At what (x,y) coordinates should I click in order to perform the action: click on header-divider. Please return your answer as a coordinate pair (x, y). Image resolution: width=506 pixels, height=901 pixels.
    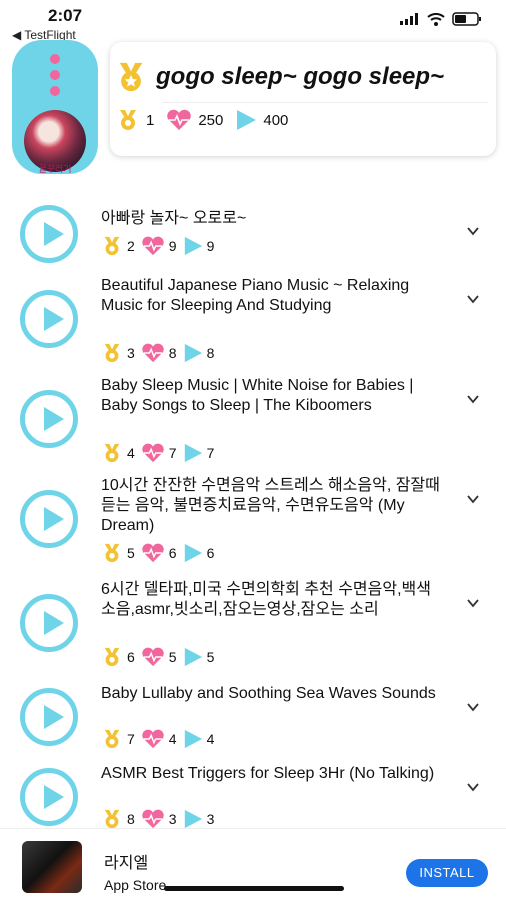
    Looking at the image, I should click on (325, 102).